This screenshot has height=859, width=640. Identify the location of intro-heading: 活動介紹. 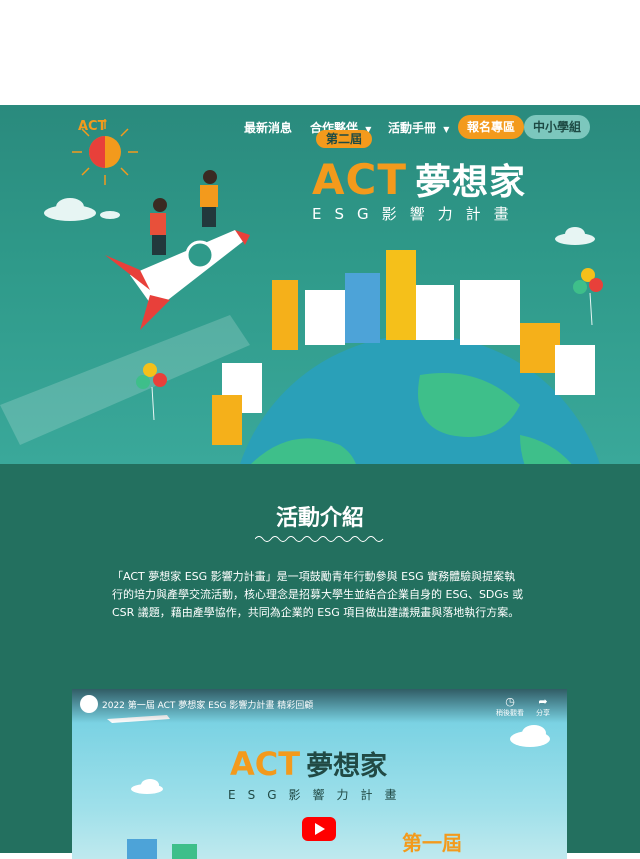
(319, 518).